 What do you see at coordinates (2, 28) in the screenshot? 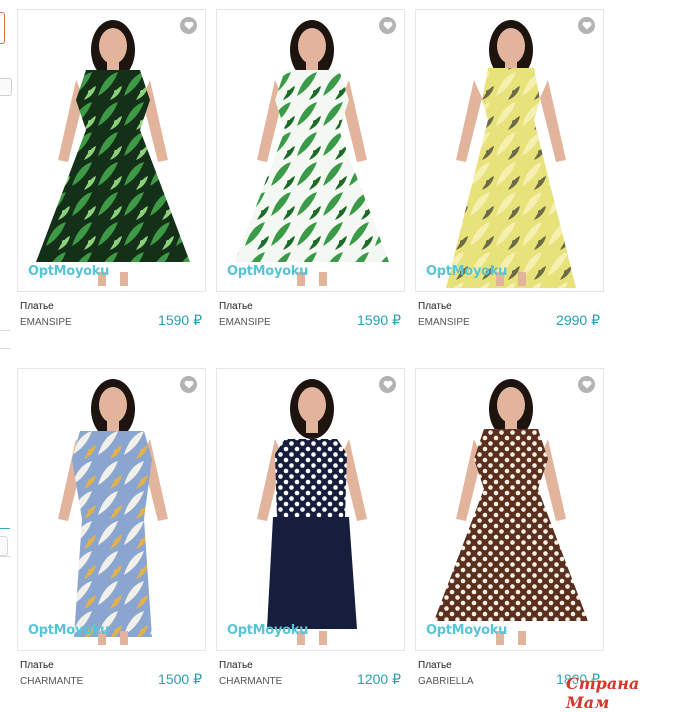
I see `left-panel-tab` at bounding box center [2, 28].